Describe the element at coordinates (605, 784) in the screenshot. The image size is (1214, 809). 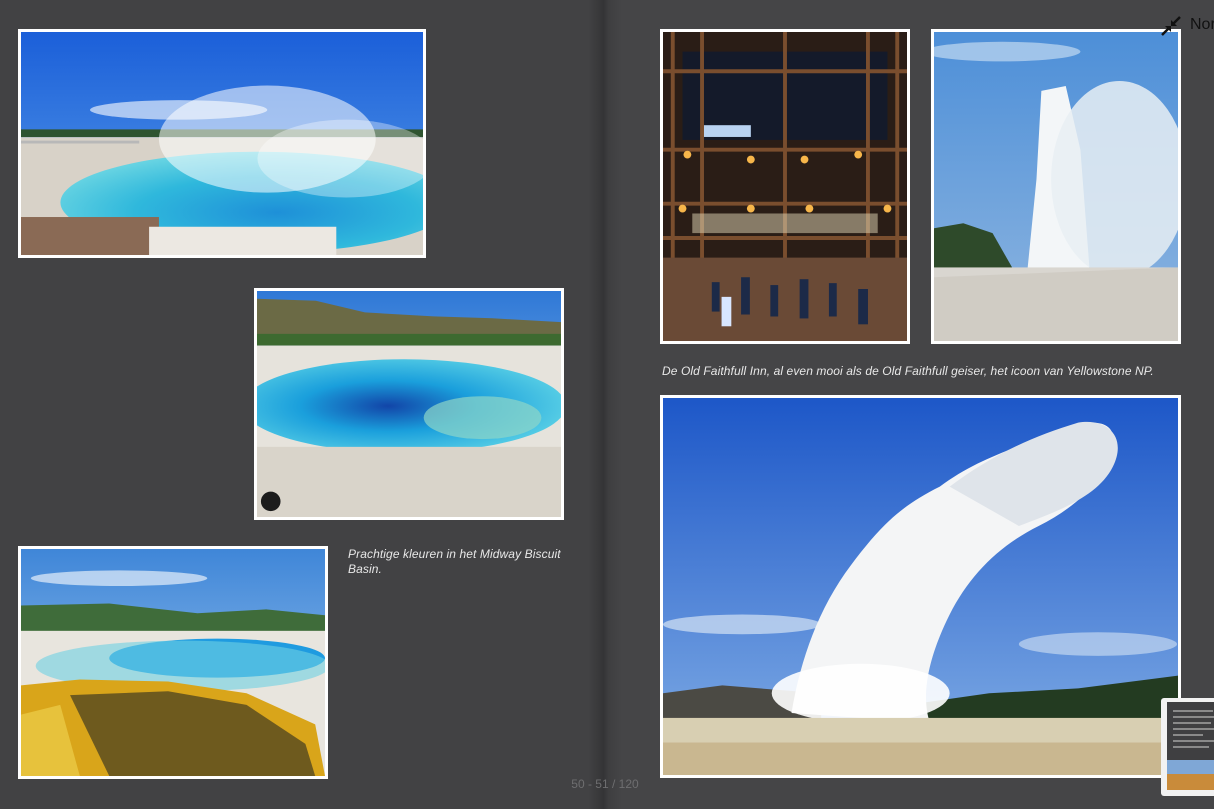
I see `page-indicator: 50 - 51 / 120` at that location.